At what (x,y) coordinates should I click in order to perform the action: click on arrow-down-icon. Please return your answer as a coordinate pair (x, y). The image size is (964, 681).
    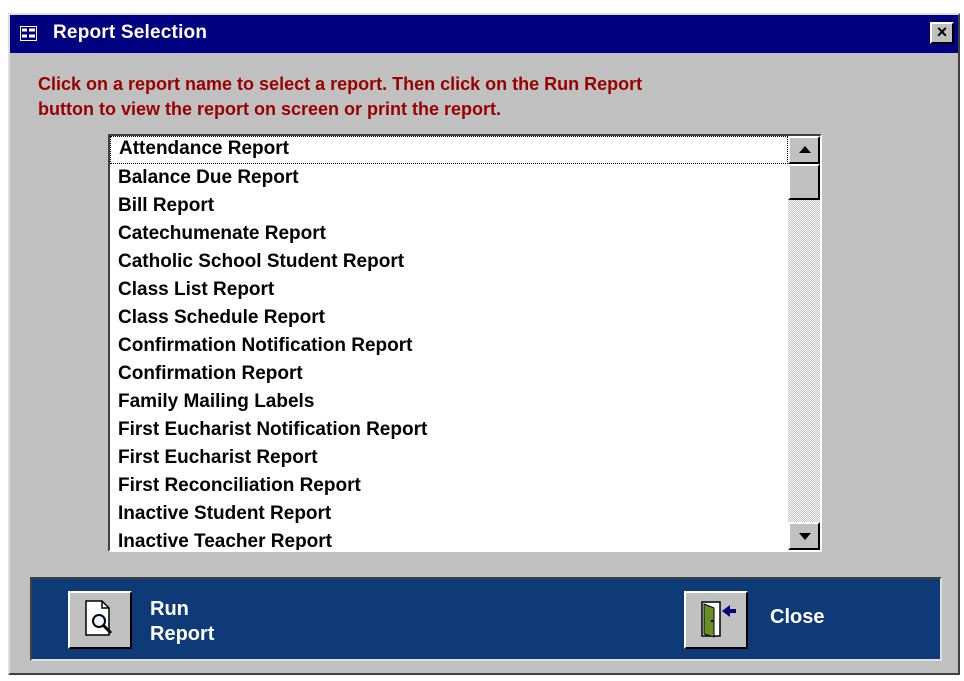
    Looking at the image, I should click on (805, 536).